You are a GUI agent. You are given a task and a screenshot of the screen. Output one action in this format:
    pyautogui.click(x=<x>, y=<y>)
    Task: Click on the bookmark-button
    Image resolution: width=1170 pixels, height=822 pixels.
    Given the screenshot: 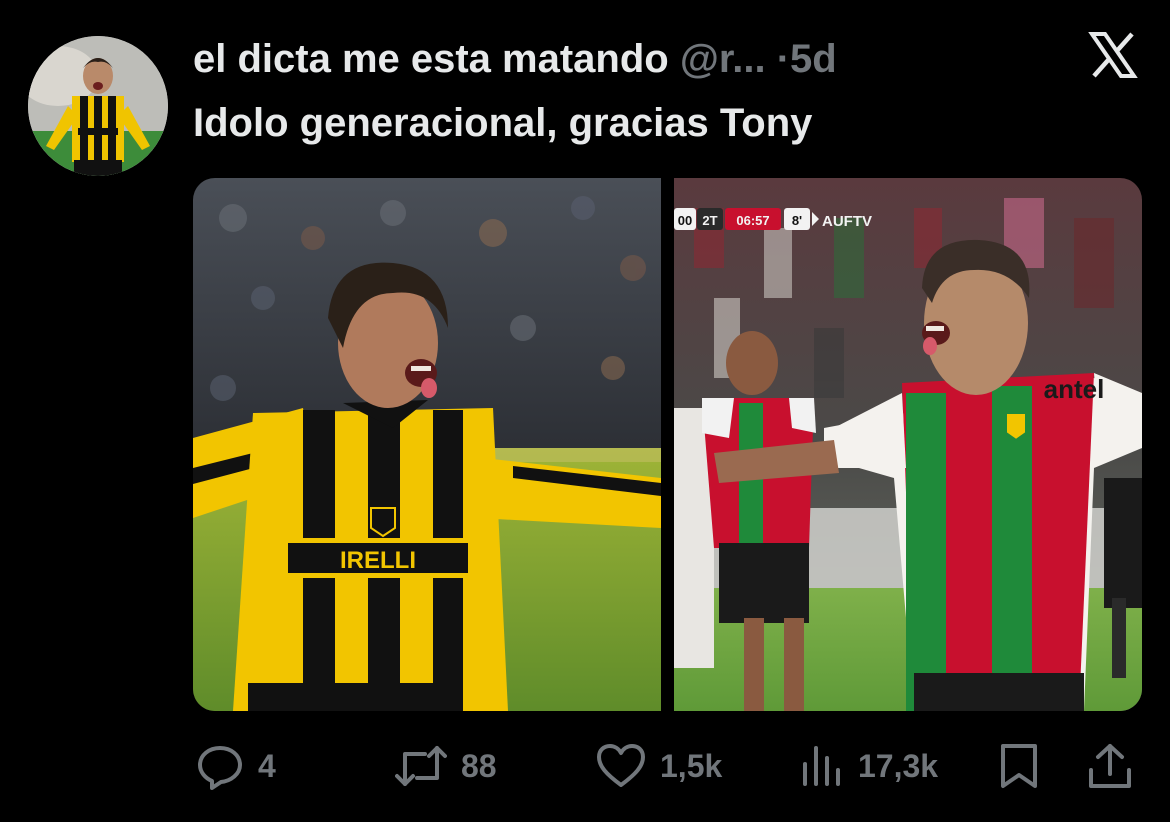 What is the action you would take?
    pyautogui.click(x=1019, y=766)
    